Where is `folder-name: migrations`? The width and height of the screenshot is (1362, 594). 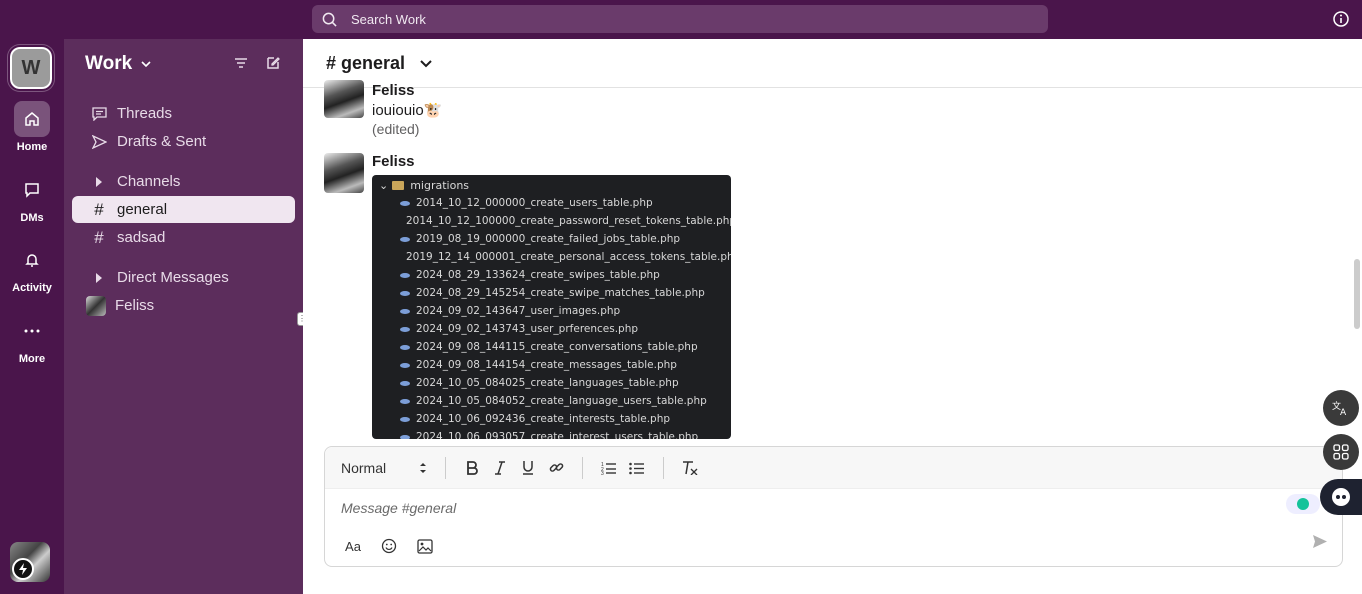
folder-name: migrations is located at coordinates (440, 185).